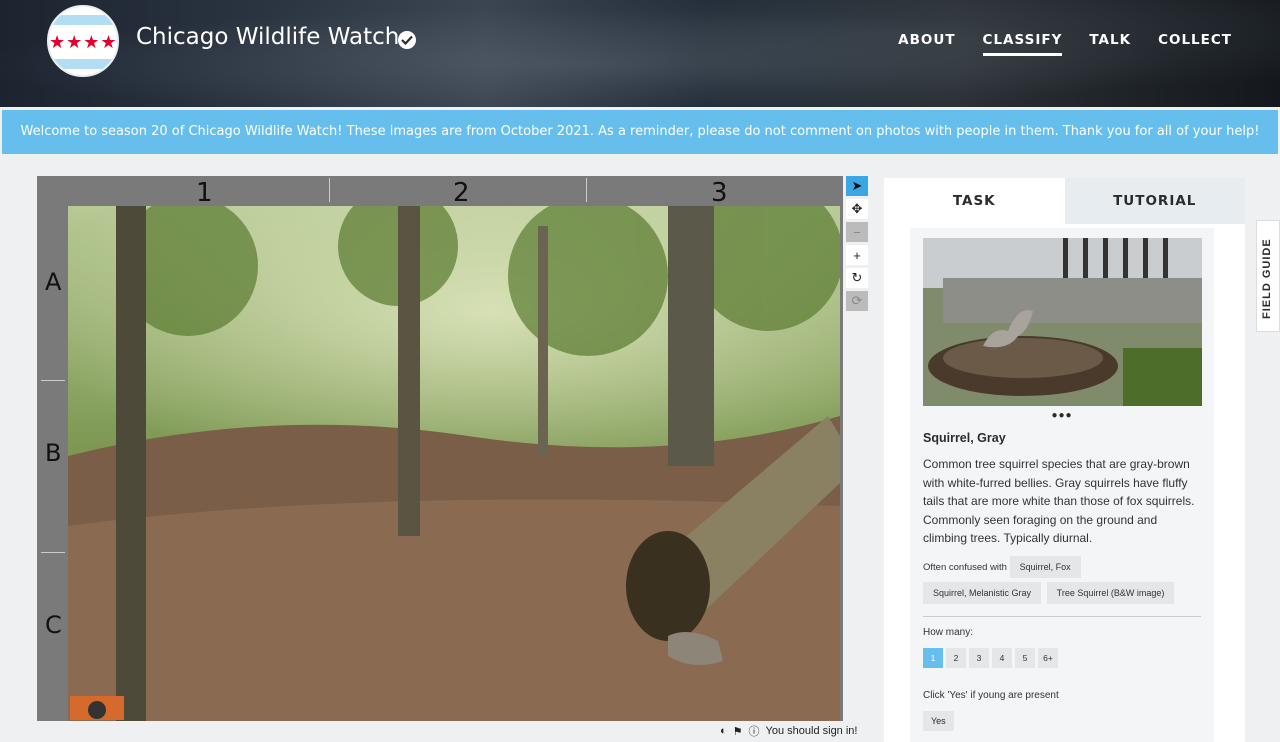 The width and height of the screenshot is (1280, 742). I want to click on nav-talk: TALK, so click(1110, 44).